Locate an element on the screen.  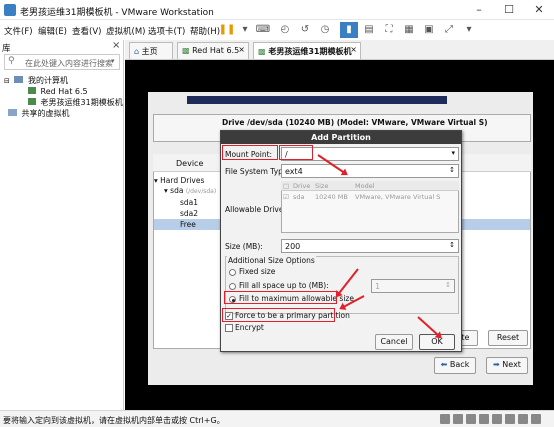
fixed-size-label: Fixed size is located at coordinates (257, 271).